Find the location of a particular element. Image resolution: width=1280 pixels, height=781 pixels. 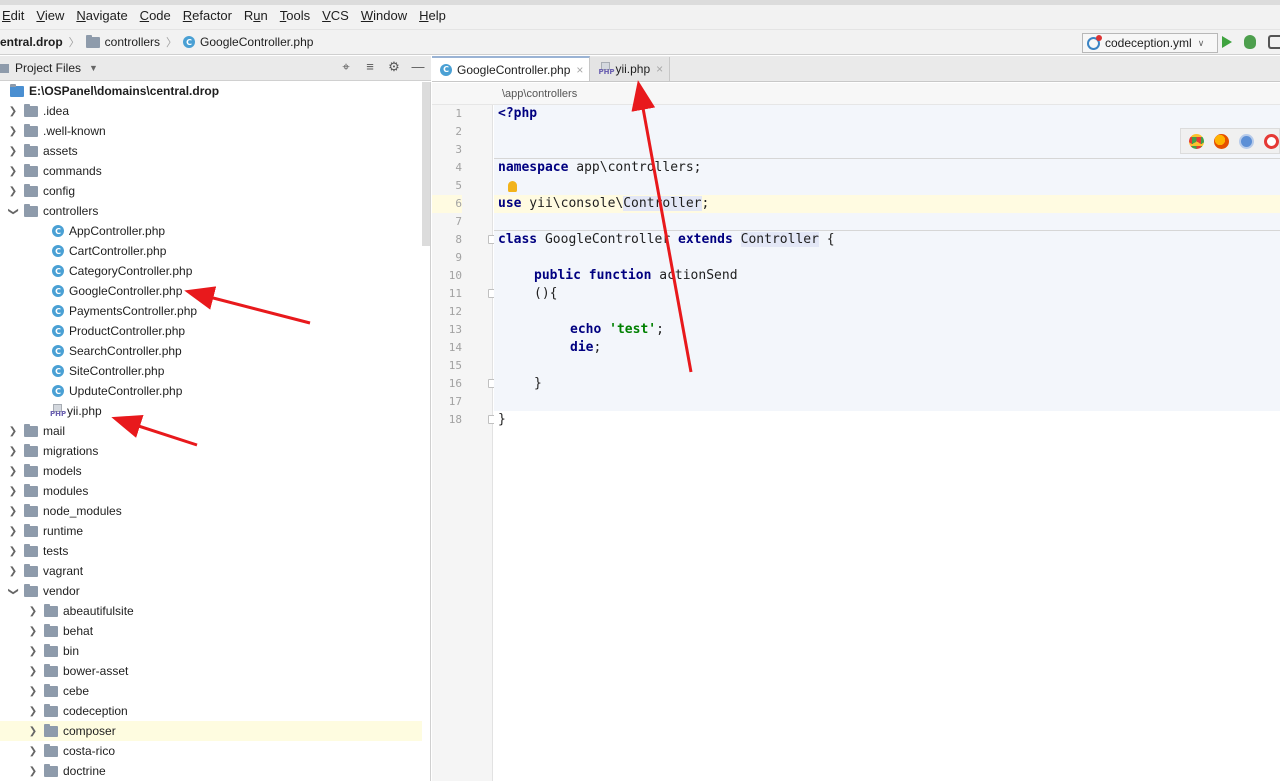

tree-item: ❯ costa-rico is located at coordinates (211, 751).